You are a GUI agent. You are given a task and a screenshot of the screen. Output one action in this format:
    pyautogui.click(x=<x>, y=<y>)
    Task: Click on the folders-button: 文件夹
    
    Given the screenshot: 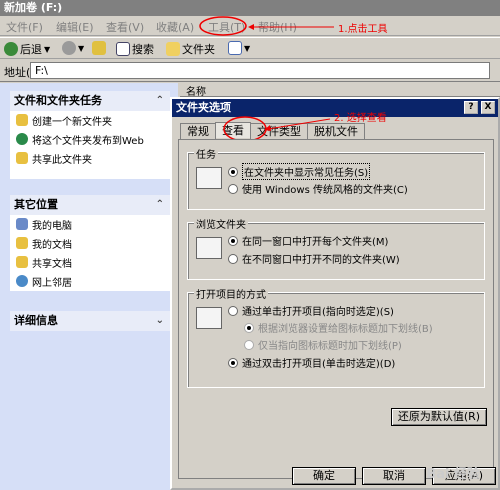 What is the action you would take?
    pyautogui.click(x=190, y=49)
    